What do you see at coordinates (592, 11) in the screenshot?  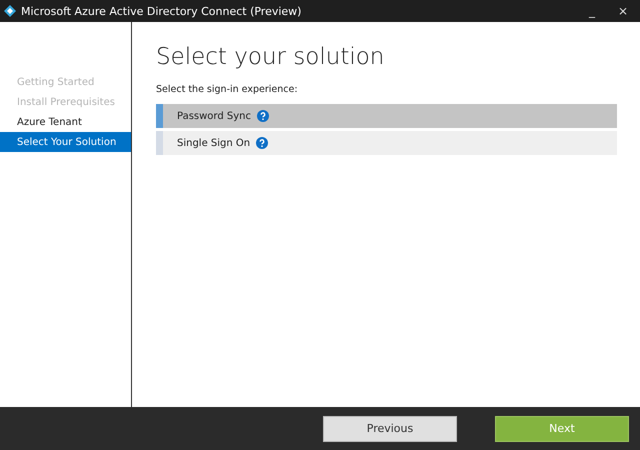 I see `minimize-button: _` at bounding box center [592, 11].